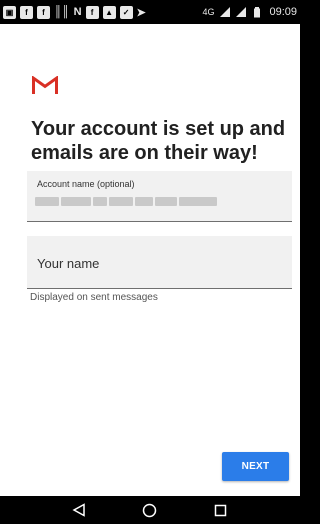 This screenshot has width=320, height=524. What do you see at coordinates (109, 12) in the screenshot?
I see `image-icon: ▲` at bounding box center [109, 12].